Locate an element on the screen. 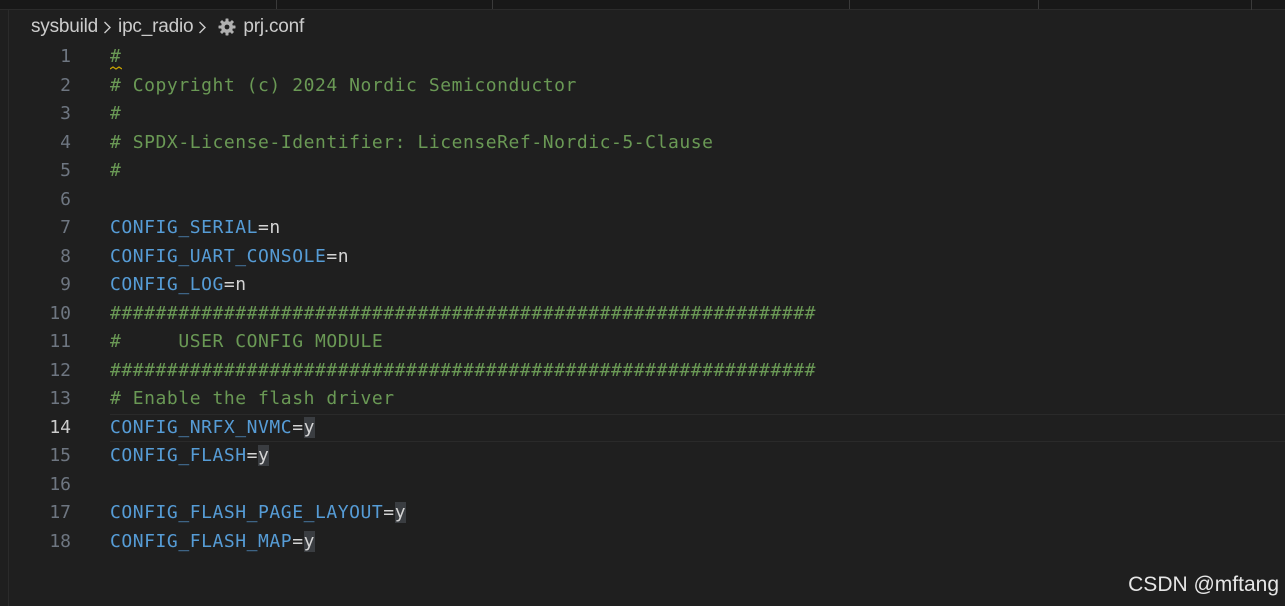 Image resolution: width=1285 pixels, height=606 pixels. line-number: 7 is located at coordinates (65, 227).